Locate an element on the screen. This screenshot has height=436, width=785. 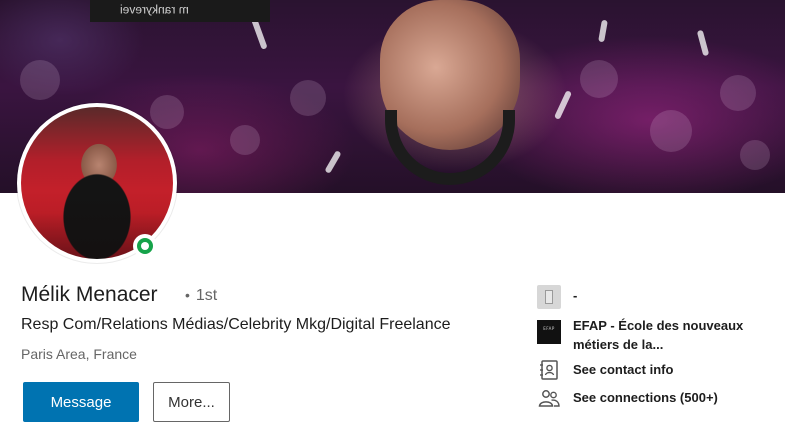
online-status-badge is located at coordinates (145, 246).